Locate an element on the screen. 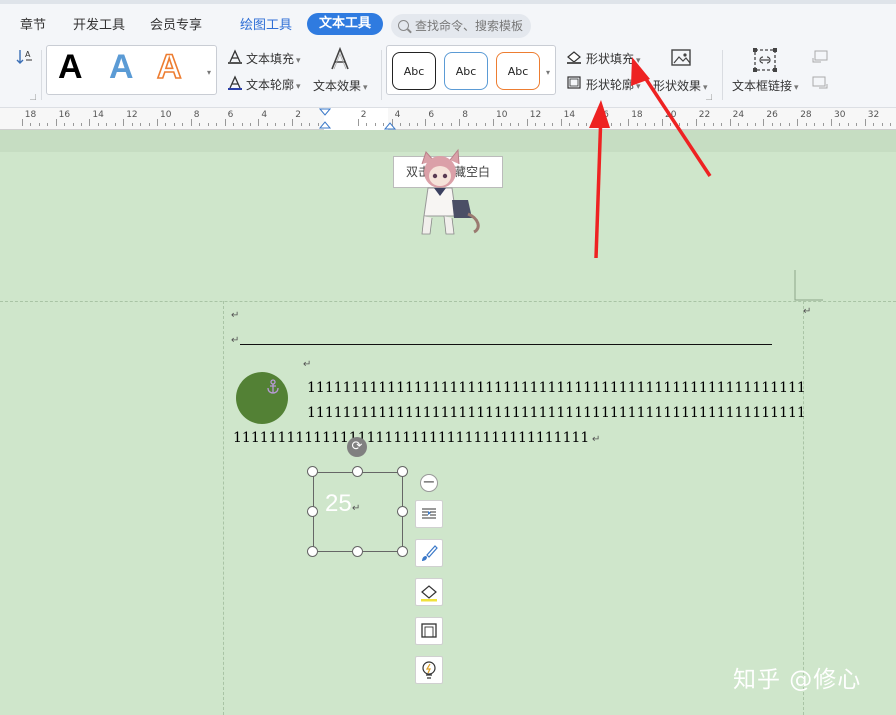 This screenshot has height=715, width=896. quick-shape-outline-button is located at coordinates (429, 631).